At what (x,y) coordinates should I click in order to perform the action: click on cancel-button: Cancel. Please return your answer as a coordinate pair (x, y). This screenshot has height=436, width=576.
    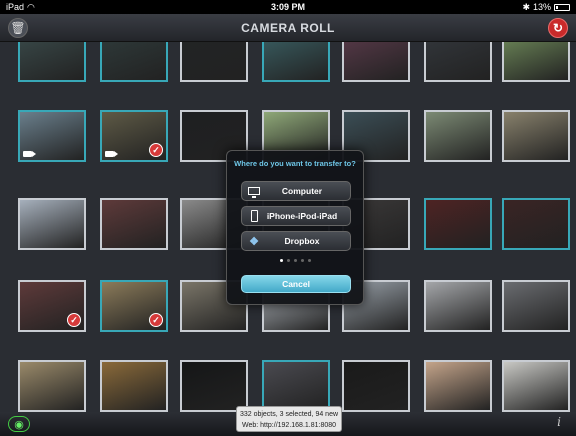
    Looking at the image, I should click on (296, 284).